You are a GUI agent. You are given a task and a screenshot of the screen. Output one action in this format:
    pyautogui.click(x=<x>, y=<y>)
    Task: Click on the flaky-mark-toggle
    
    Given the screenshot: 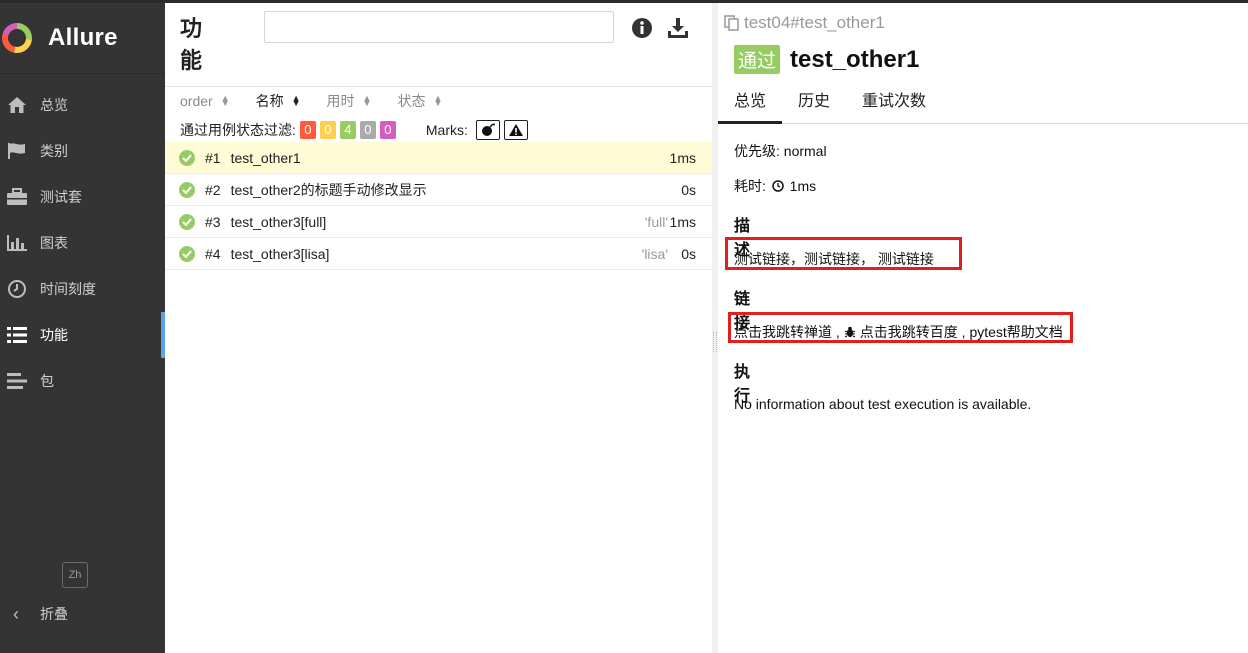 What is the action you would take?
    pyautogui.click(x=487, y=130)
    